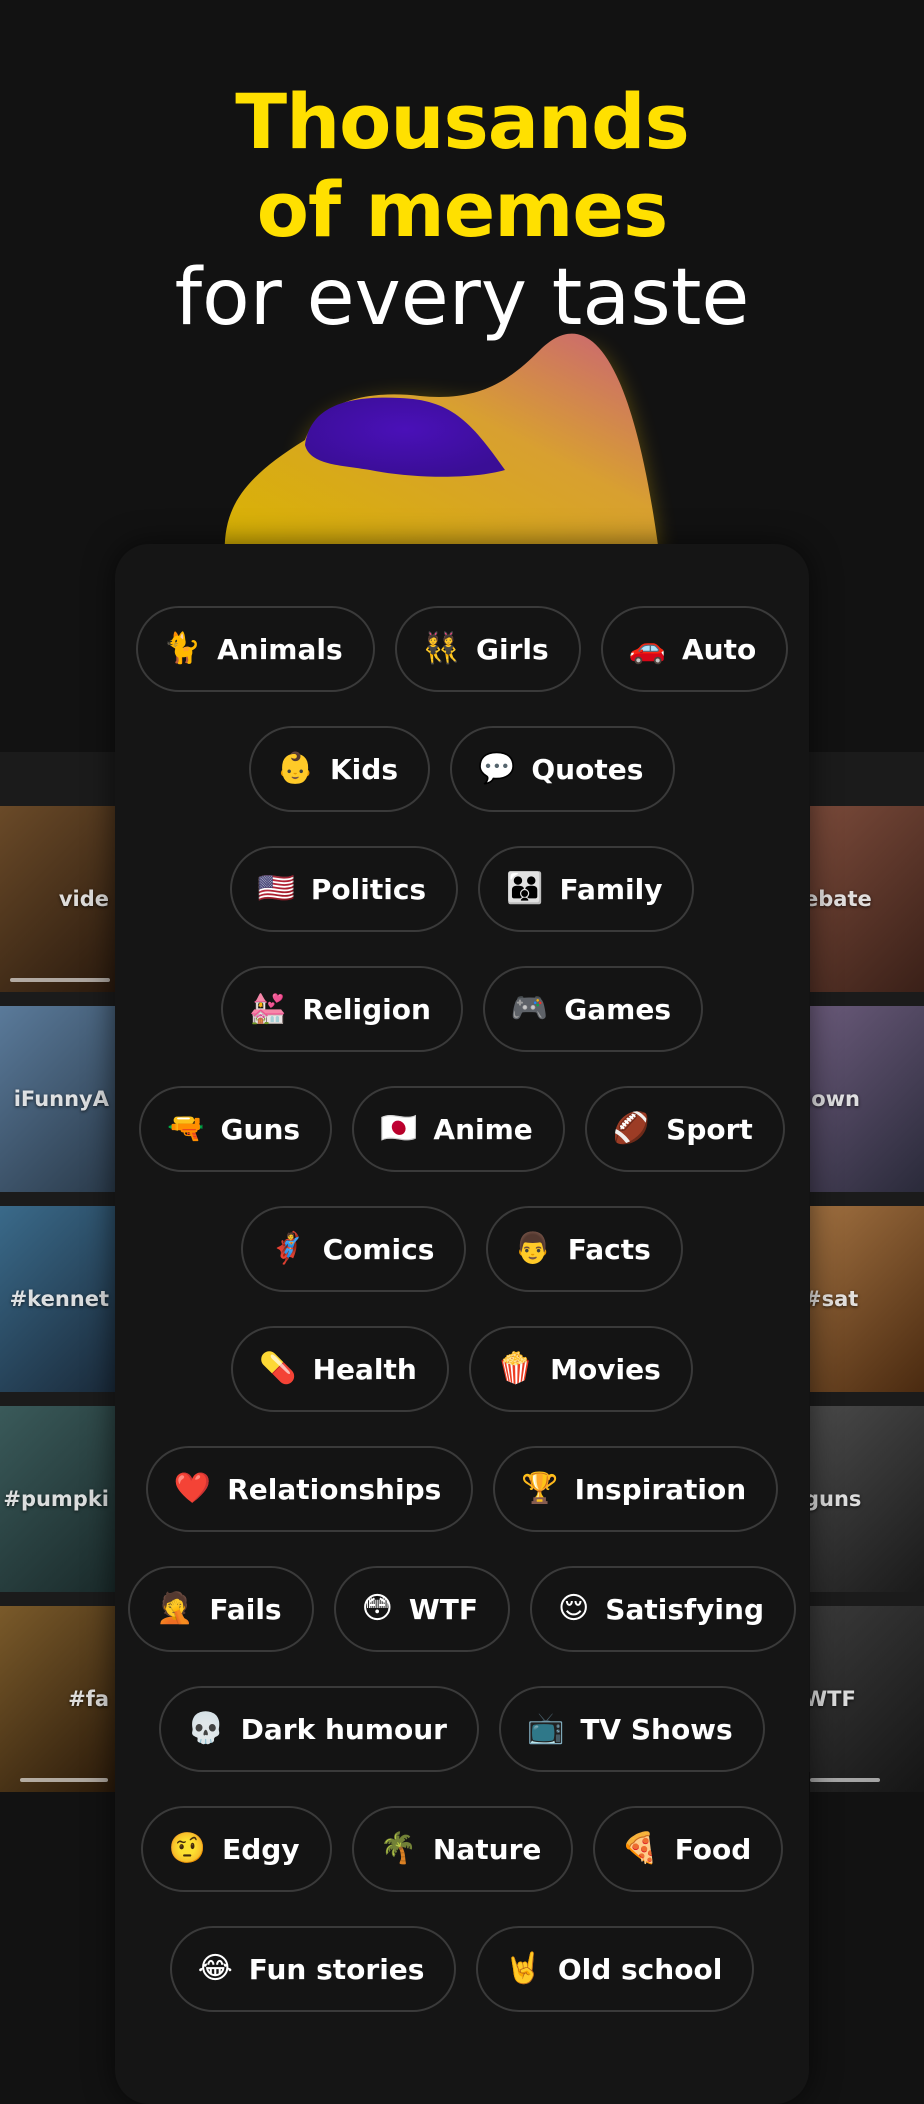  I want to click on category-chip-religion: 💒 Religion, so click(342, 1009).